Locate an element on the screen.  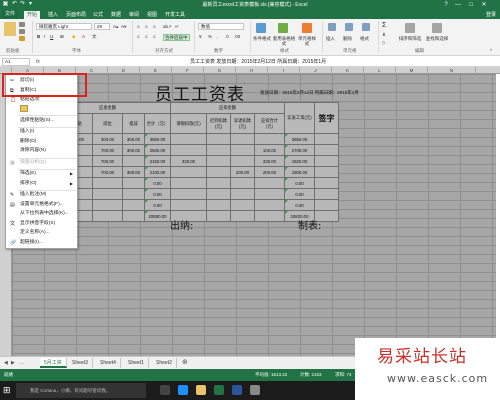
fill-icon: ⬇ is located at coordinates (384, 34).